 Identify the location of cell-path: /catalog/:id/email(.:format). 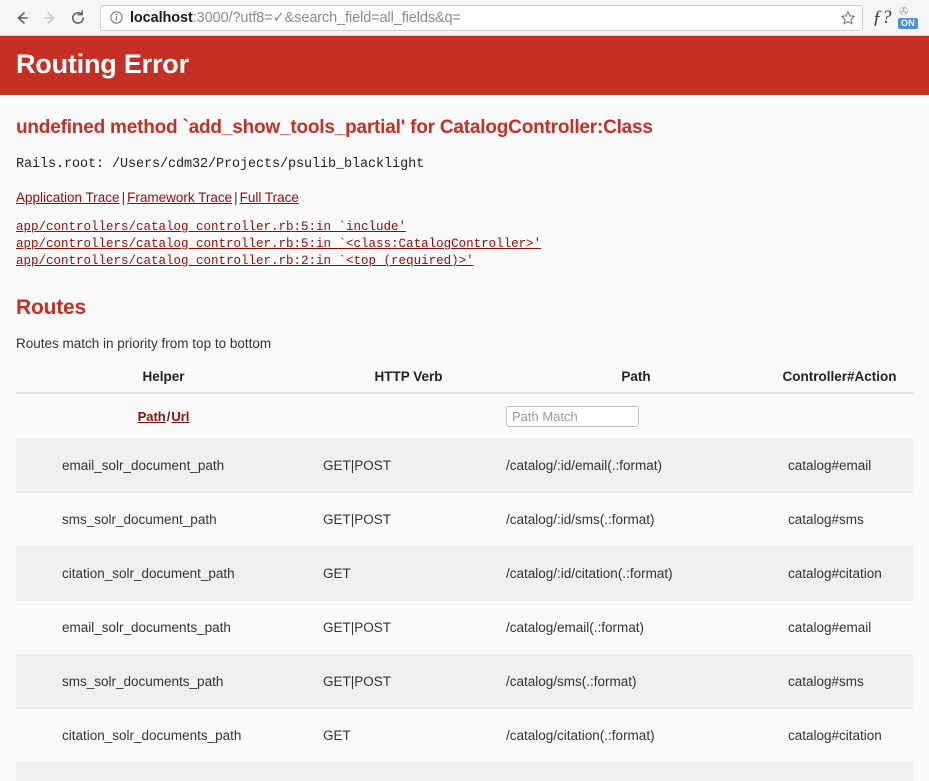
(636, 466).